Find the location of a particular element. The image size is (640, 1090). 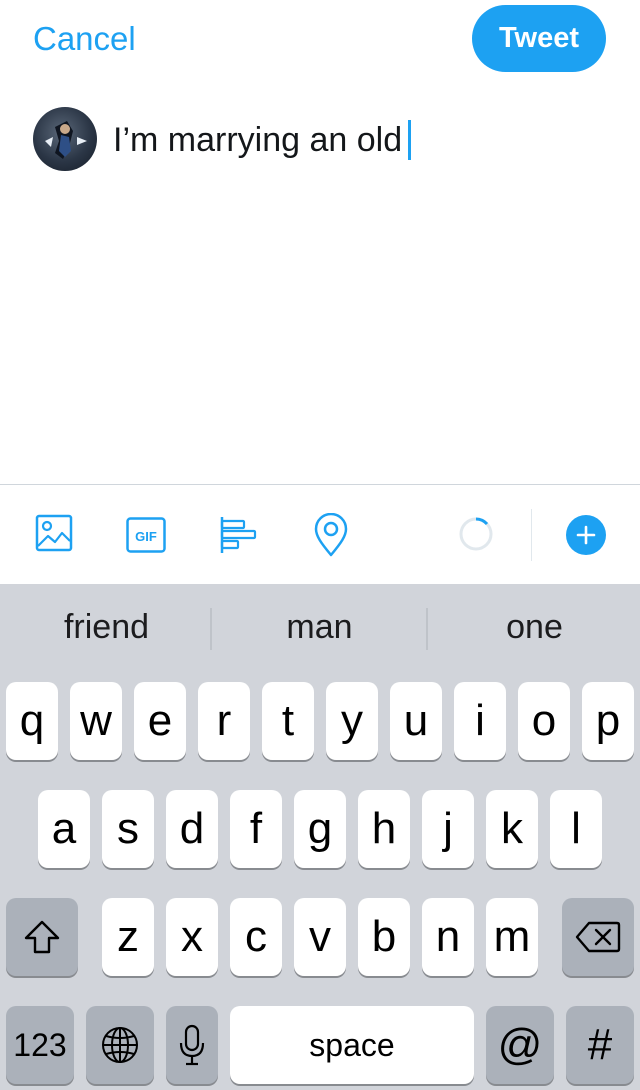

cancel-button: Cancel is located at coordinates (84, 39).